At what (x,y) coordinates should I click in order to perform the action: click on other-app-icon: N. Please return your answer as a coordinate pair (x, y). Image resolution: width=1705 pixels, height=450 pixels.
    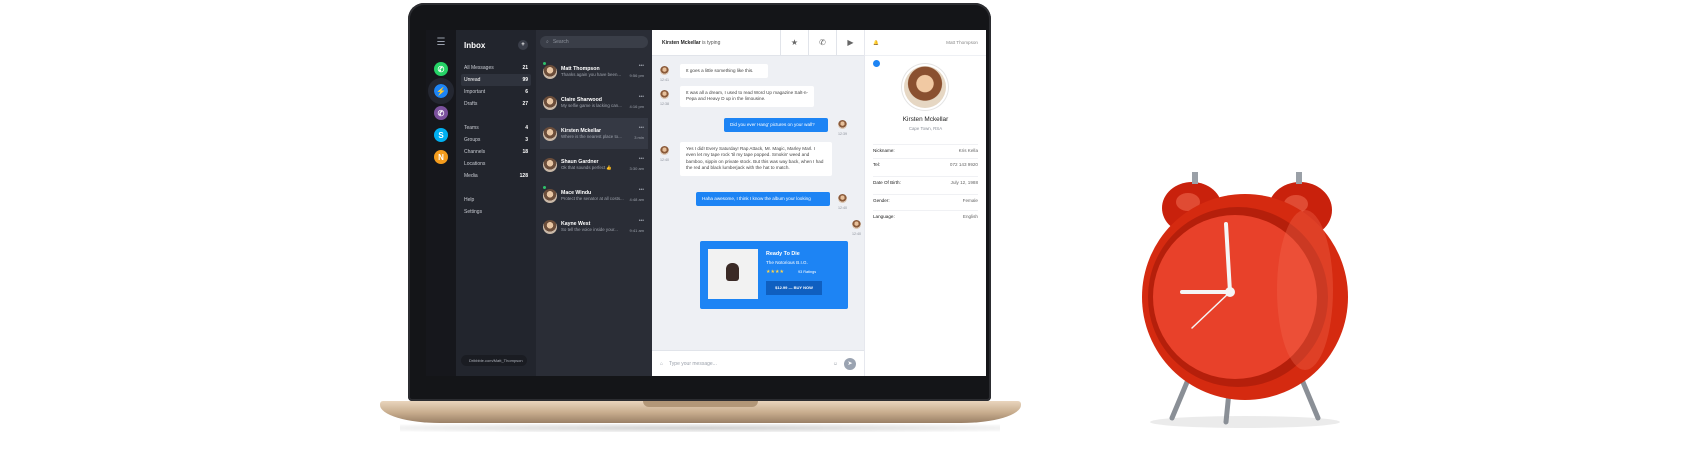
    Looking at the image, I should click on (441, 157).